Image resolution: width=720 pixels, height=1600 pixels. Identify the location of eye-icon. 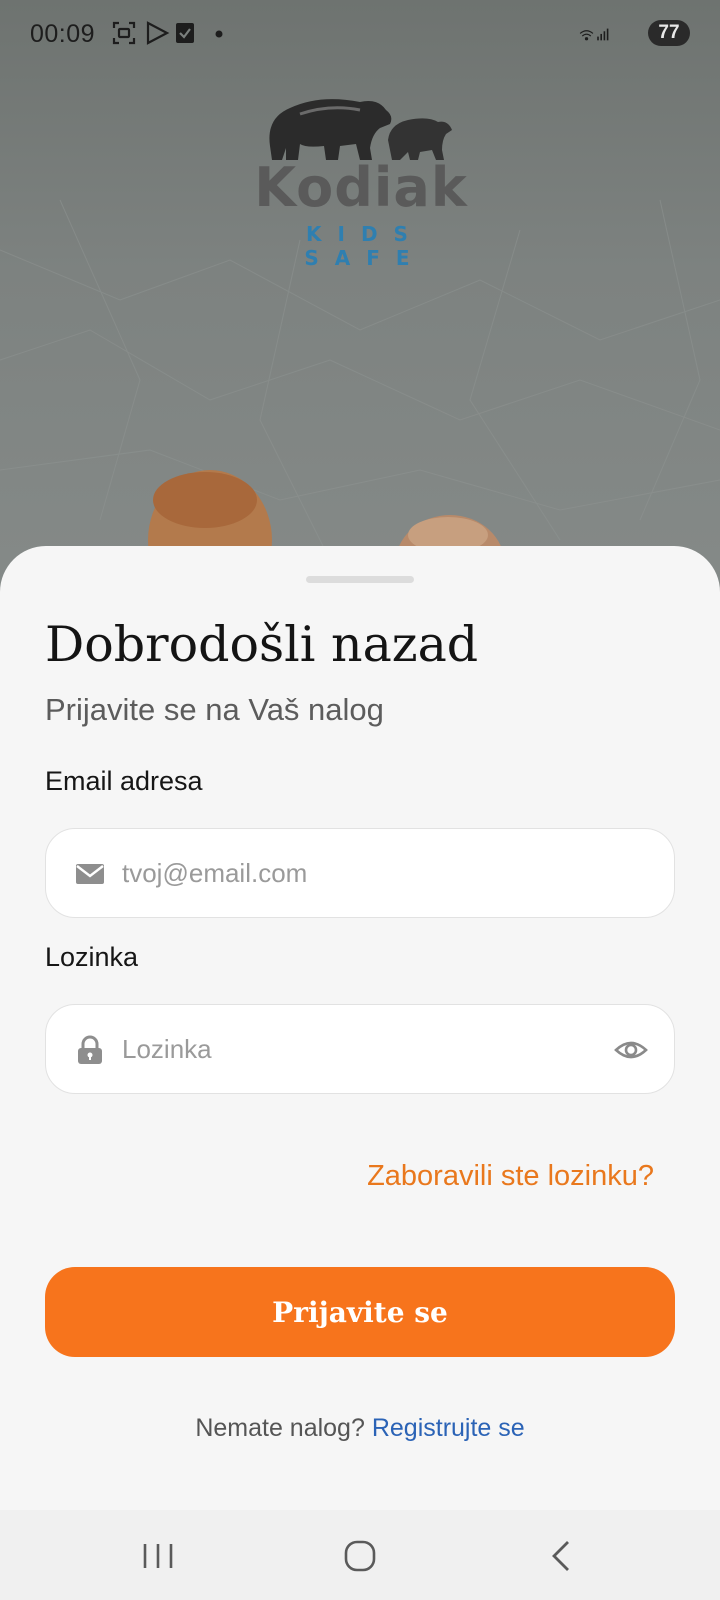
(631, 1050).